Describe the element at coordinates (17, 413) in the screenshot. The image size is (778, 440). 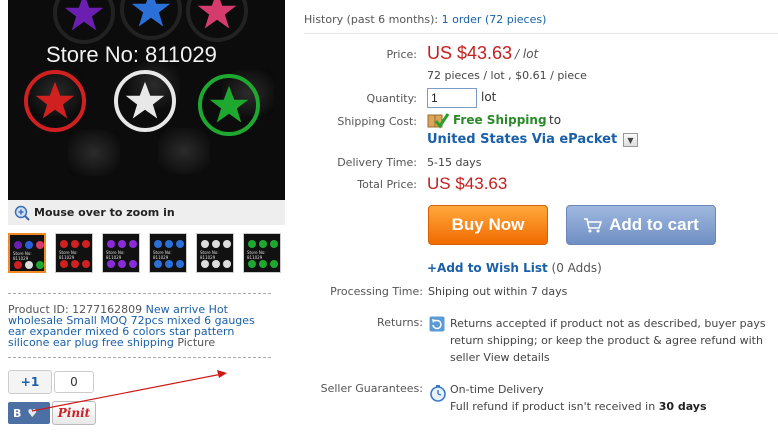
I see `b-share-label: B` at that location.